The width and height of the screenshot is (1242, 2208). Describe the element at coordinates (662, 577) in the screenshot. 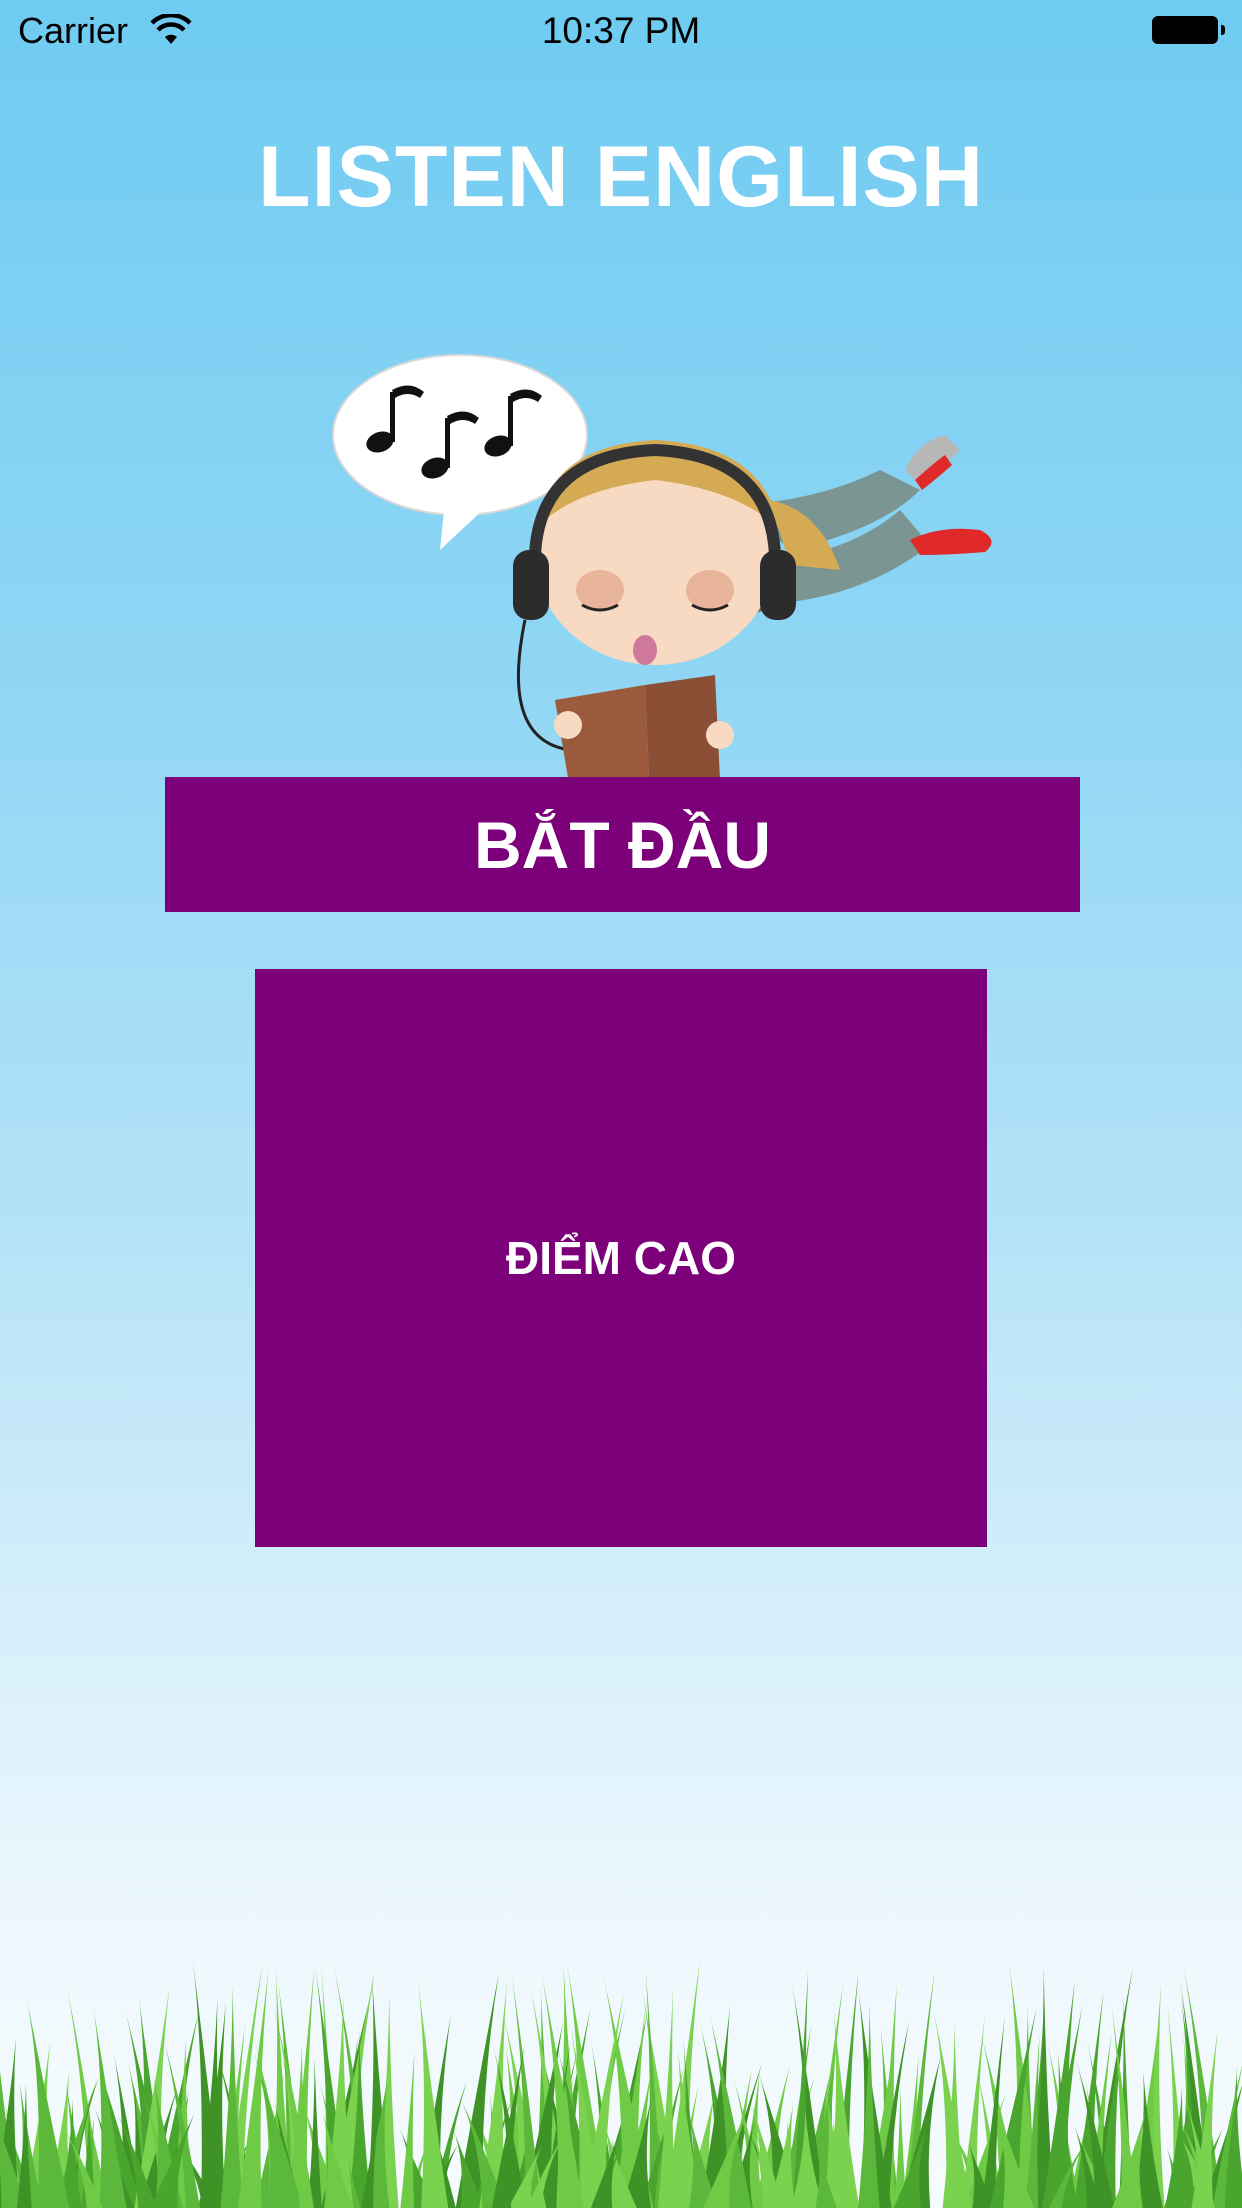

I see `child-listening-illustration` at that location.